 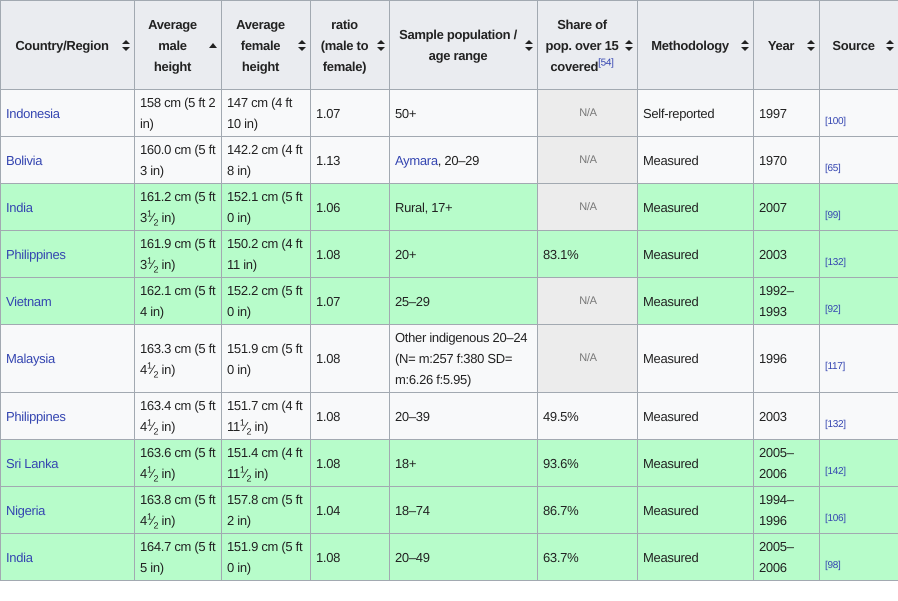 What do you see at coordinates (835, 366) in the screenshot?
I see `reference-link: [117]` at bounding box center [835, 366].